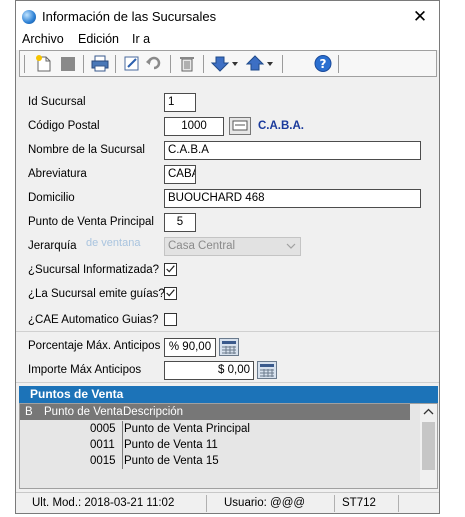 The height and width of the screenshot is (517, 465). I want to click on informatizada-checkbox, so click(170, 269).